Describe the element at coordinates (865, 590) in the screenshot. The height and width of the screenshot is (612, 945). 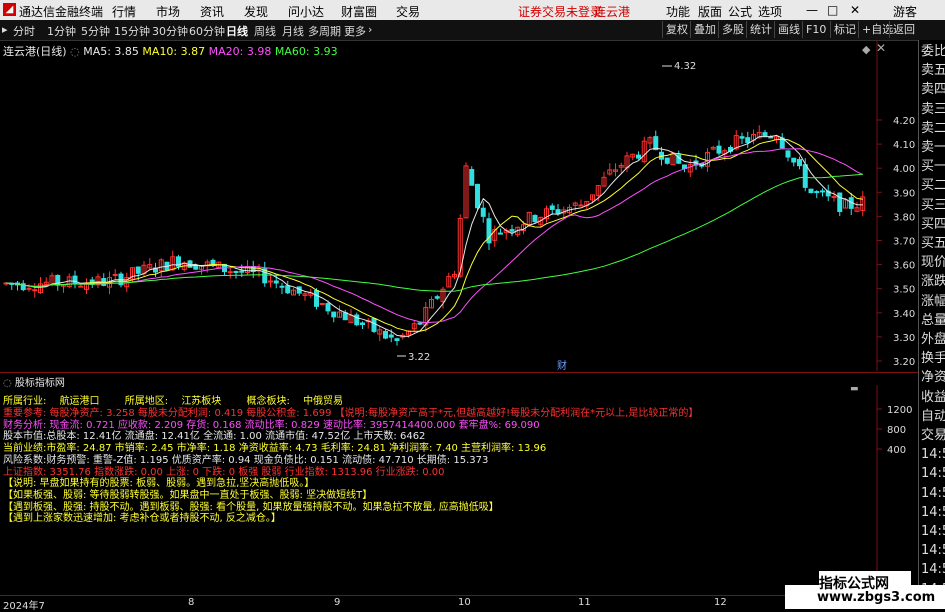
I see `watermark: 指标公式网 www.zbgs3.com` at that location.